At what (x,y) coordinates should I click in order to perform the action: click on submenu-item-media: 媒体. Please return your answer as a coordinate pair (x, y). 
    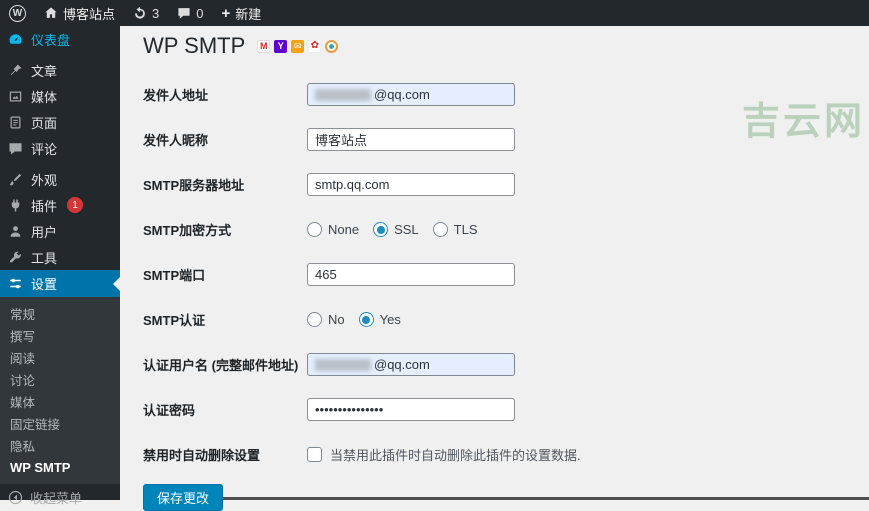
    Looking at the image, I should click on (60, 401).